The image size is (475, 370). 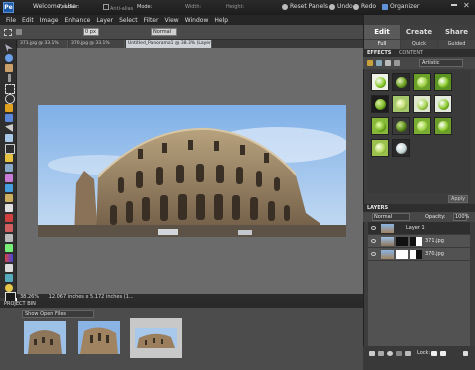 I want to click on straighten-tool-icon, so click(x=9, y=178).